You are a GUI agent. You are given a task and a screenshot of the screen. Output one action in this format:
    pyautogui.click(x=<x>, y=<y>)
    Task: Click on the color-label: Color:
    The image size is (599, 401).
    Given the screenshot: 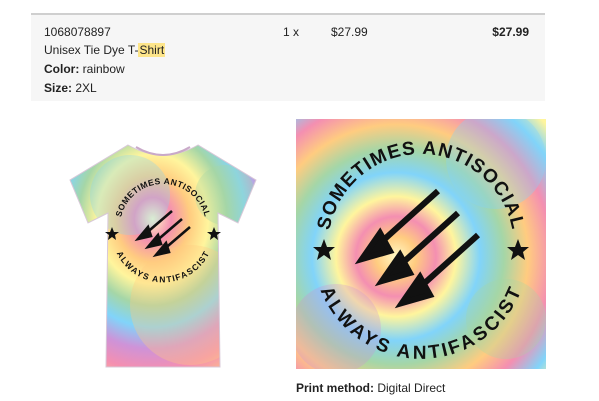 What is the action you would take?
    pyautogui.click(x=62, y=69)
    